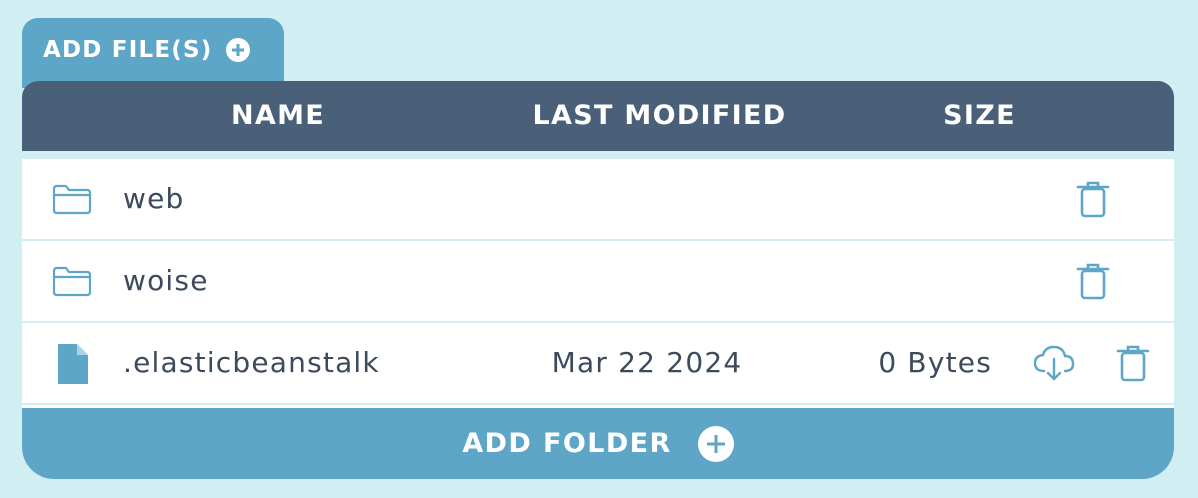 Image resolution: width=1198 pixels, height=498 pixels. I want to click on add-files-tab: ADD FILE(S), so click(153, 53).